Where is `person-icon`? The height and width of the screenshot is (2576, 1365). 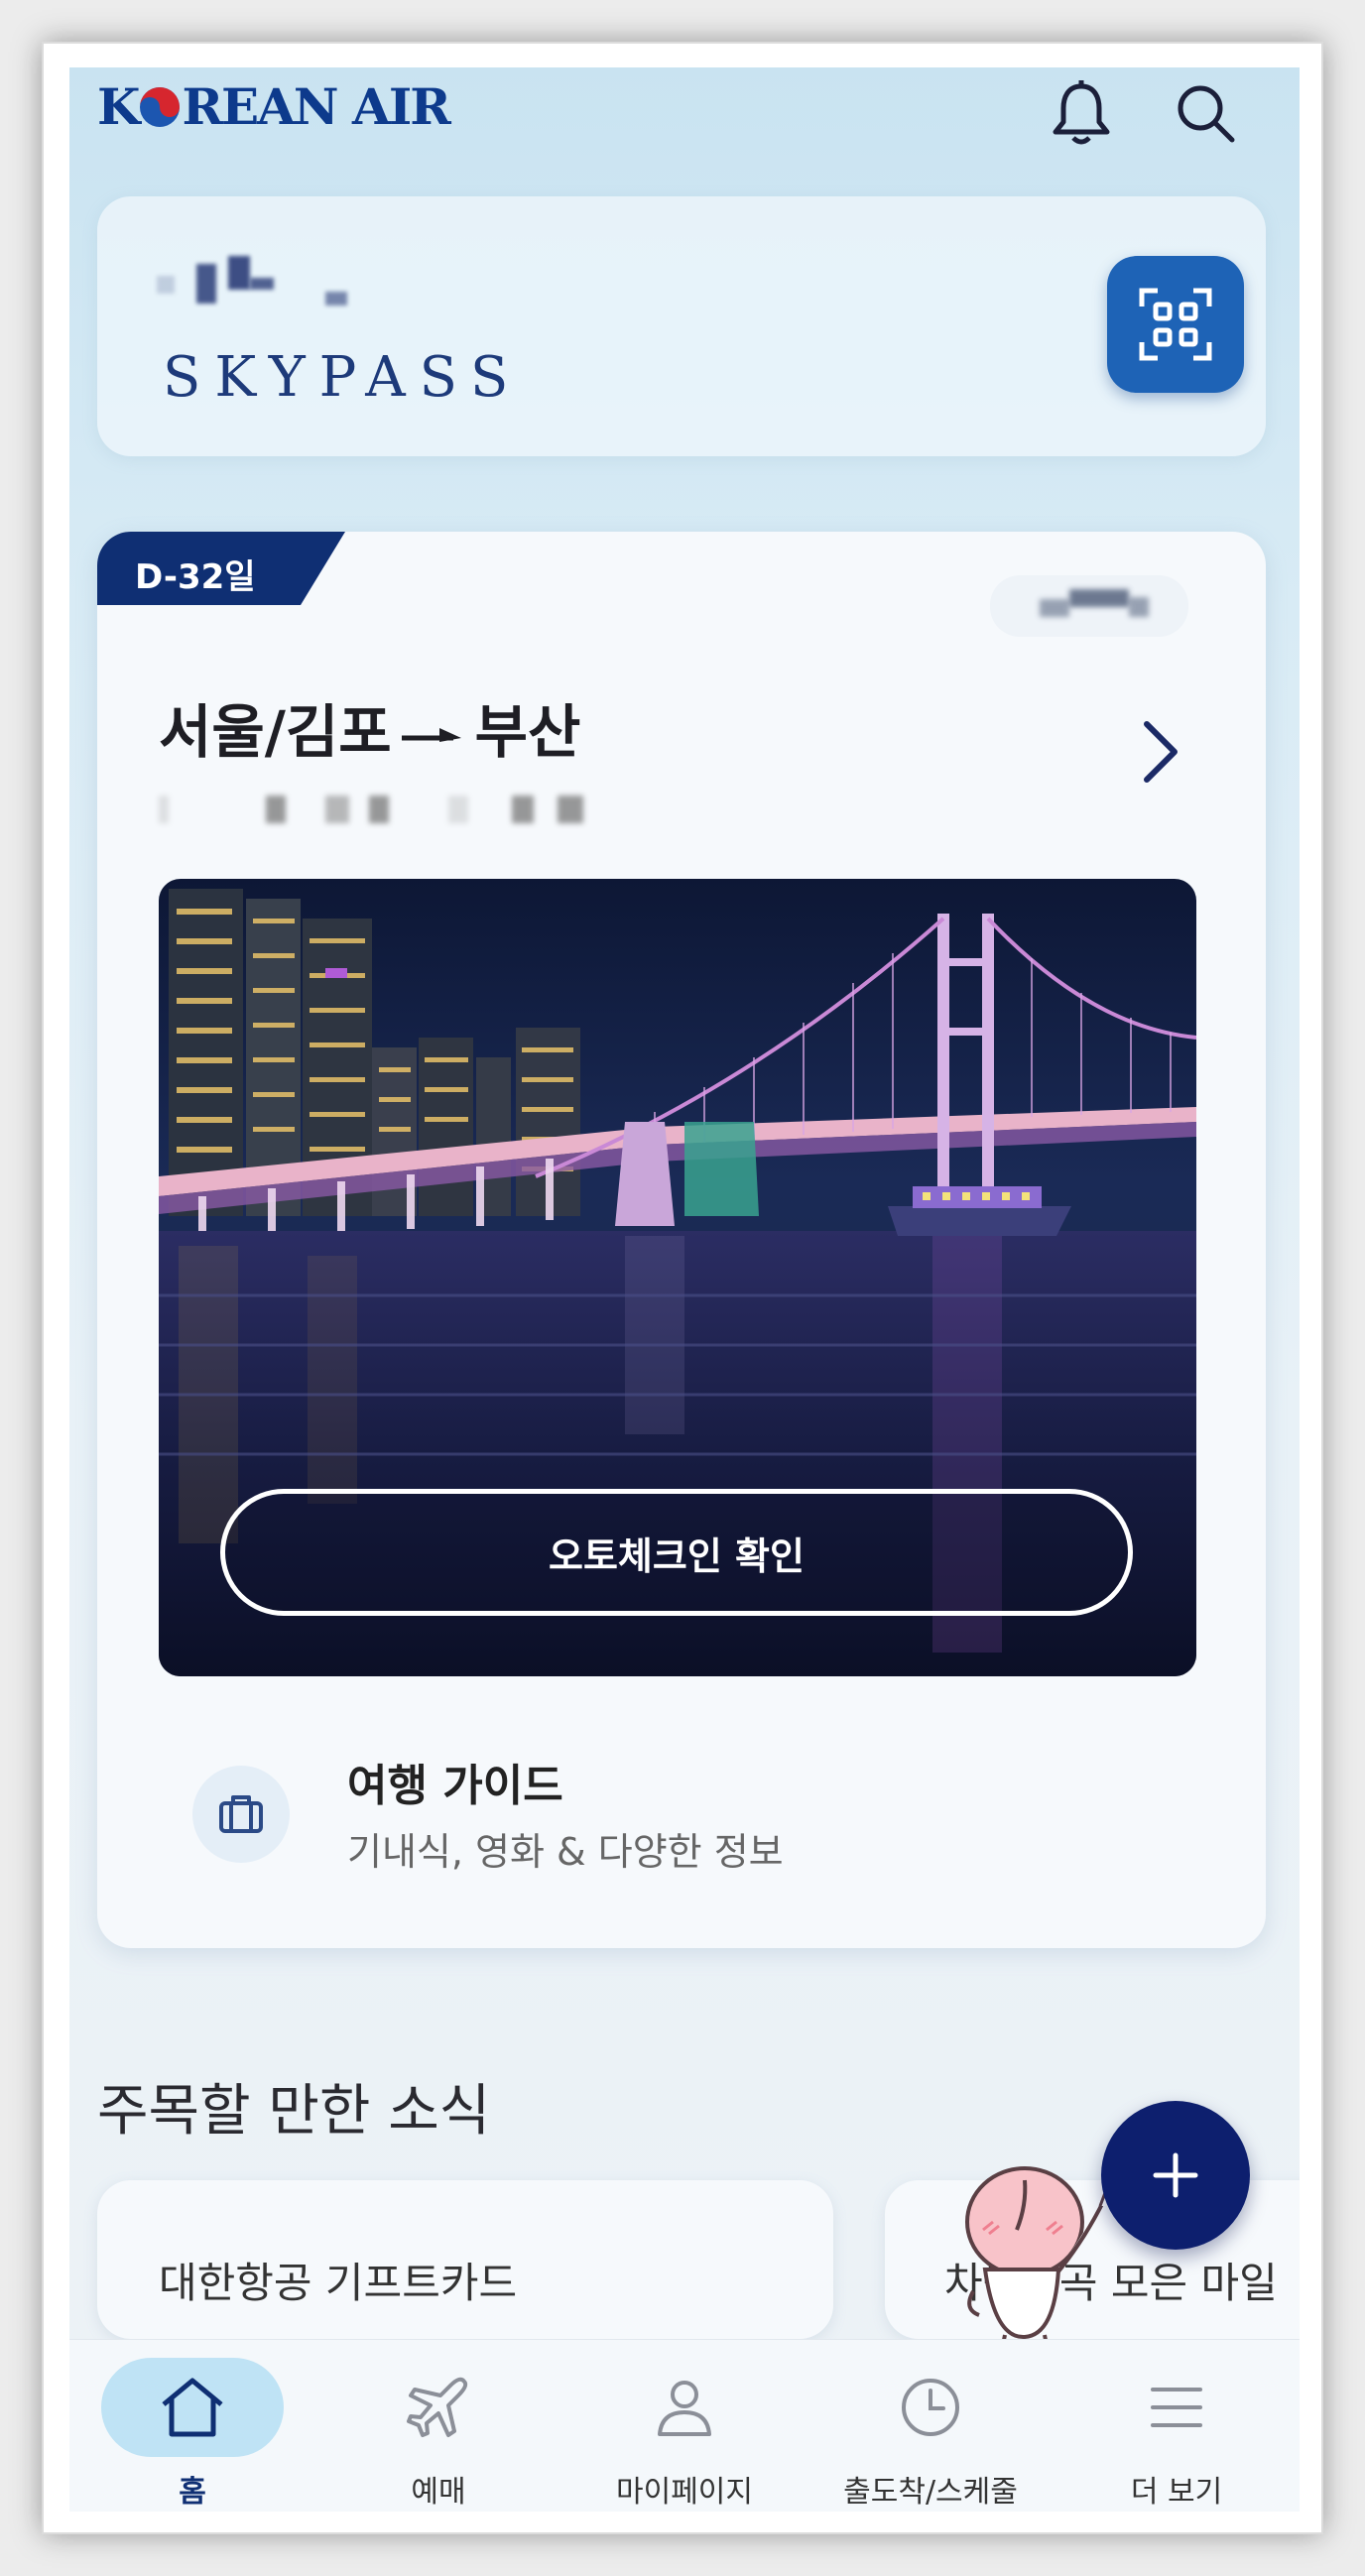
person-icon is located at coordinates (684, 2407).